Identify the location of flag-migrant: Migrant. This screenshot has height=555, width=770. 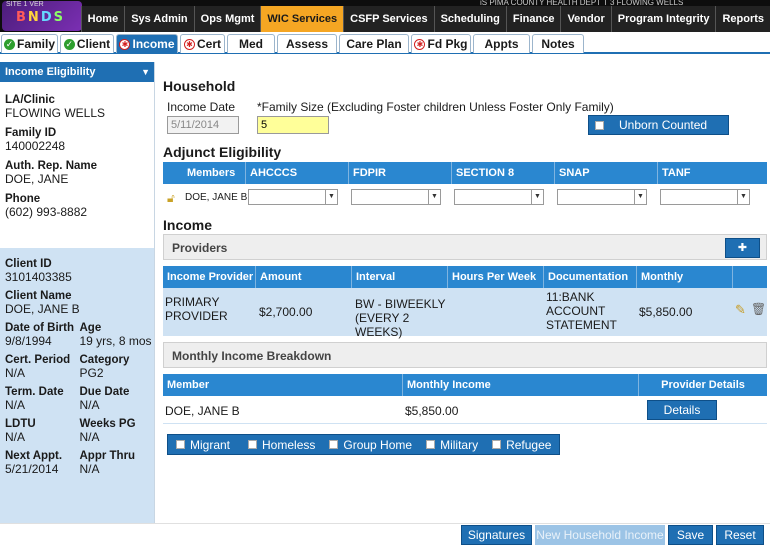
(203, 445).